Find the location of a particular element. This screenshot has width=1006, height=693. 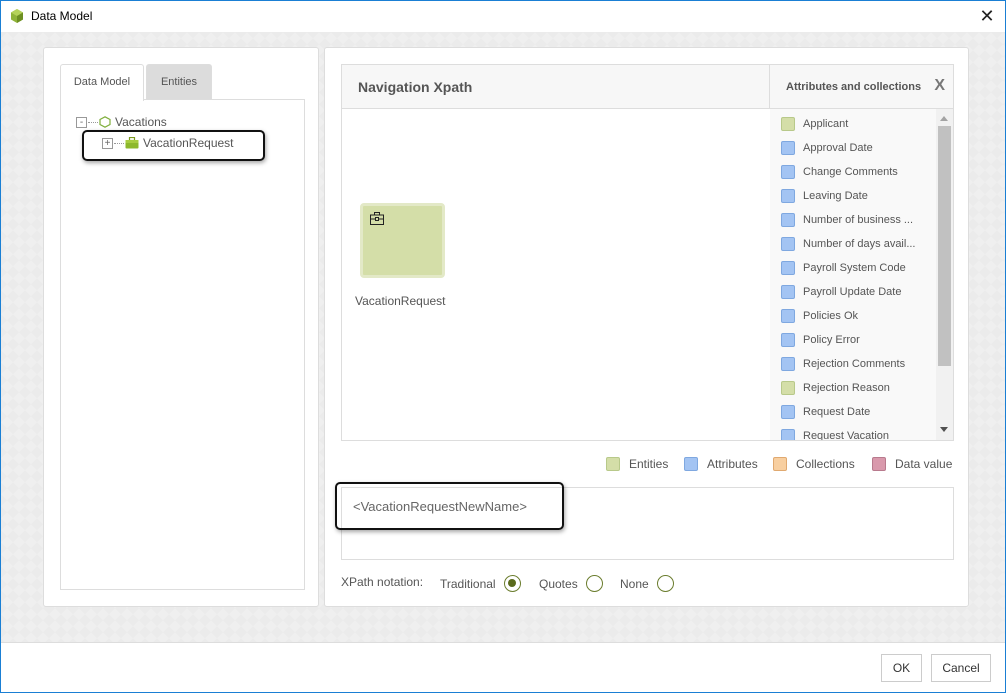

legend-label: Collections is located at coordinates (825, 464).